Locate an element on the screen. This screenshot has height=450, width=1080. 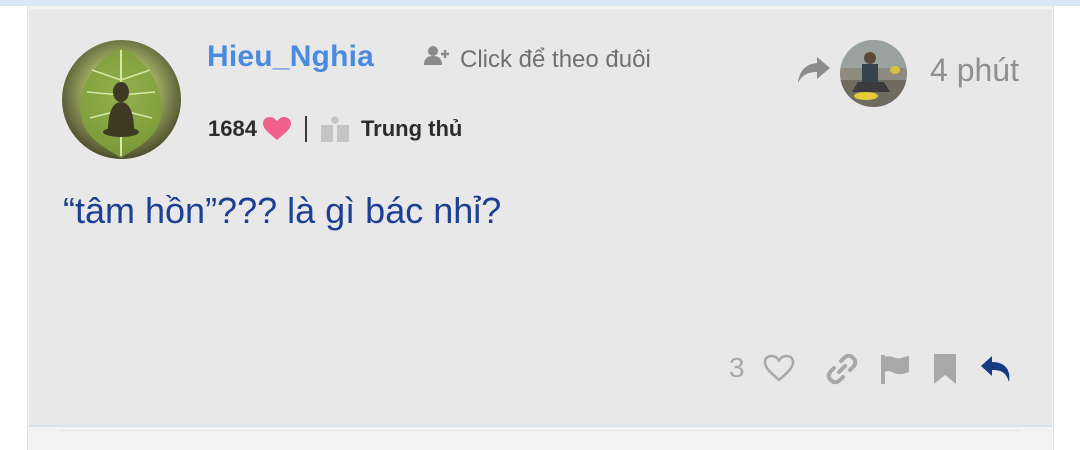
heart-icon is located at coordinates (276, 129).